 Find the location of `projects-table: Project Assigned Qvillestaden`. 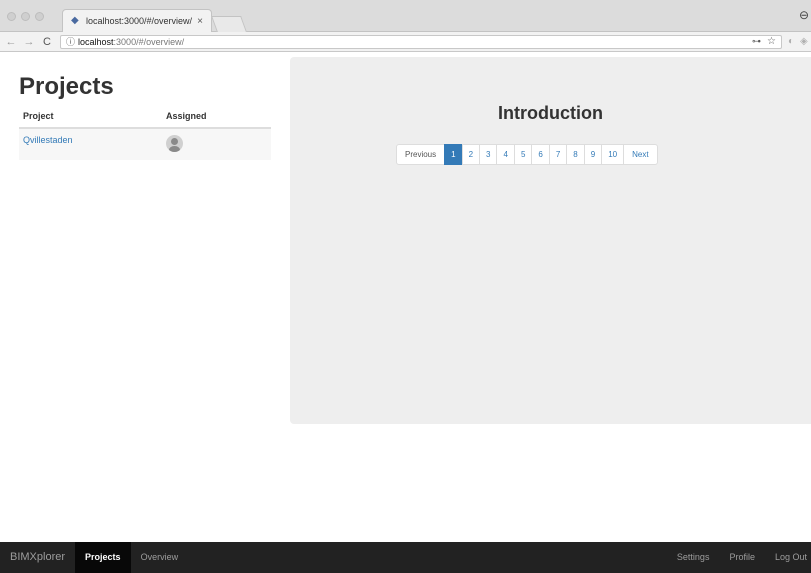

projects-table: Project Assigned Qvillestaden is located at coordinates (145, 132).